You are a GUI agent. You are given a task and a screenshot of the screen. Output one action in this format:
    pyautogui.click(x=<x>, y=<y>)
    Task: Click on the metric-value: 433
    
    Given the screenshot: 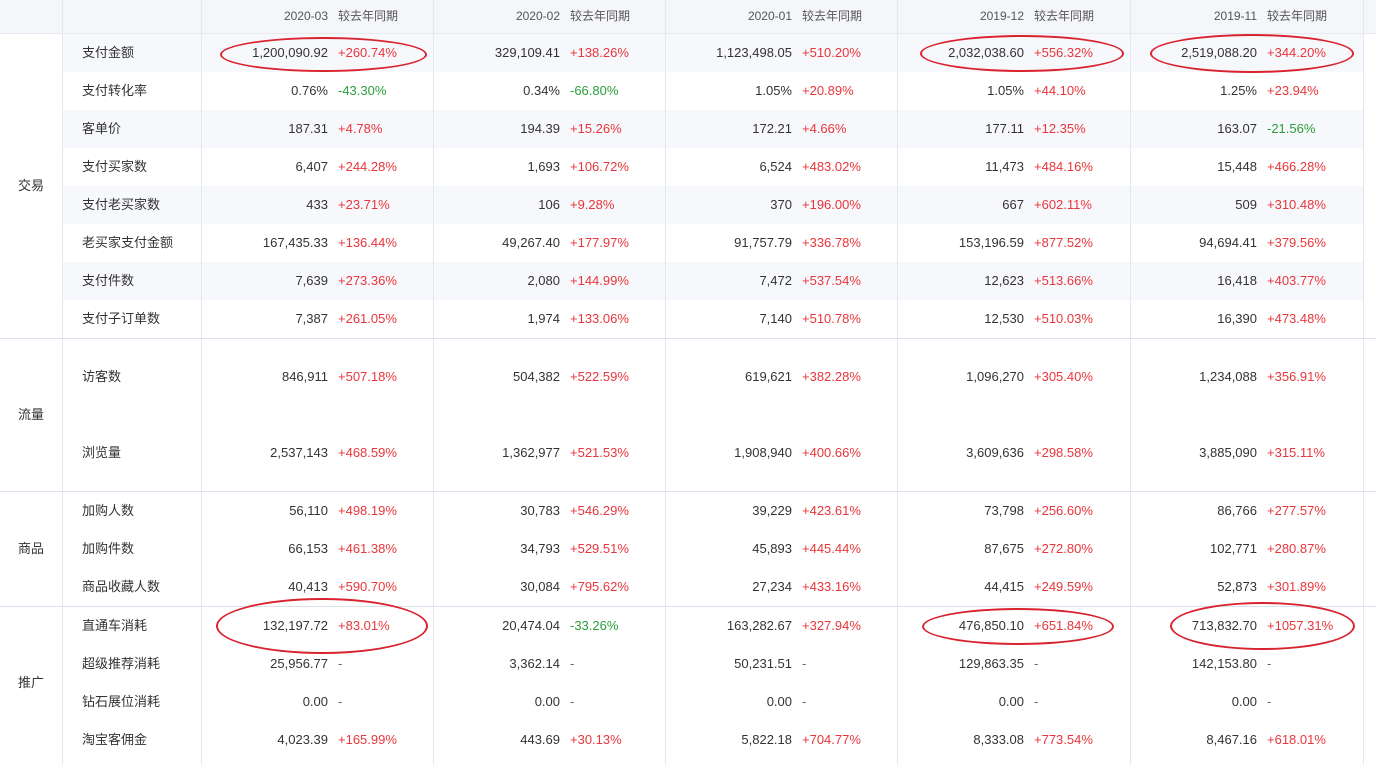 What is the action you would take?
    pyautogui.click(x=317, y=204)
    